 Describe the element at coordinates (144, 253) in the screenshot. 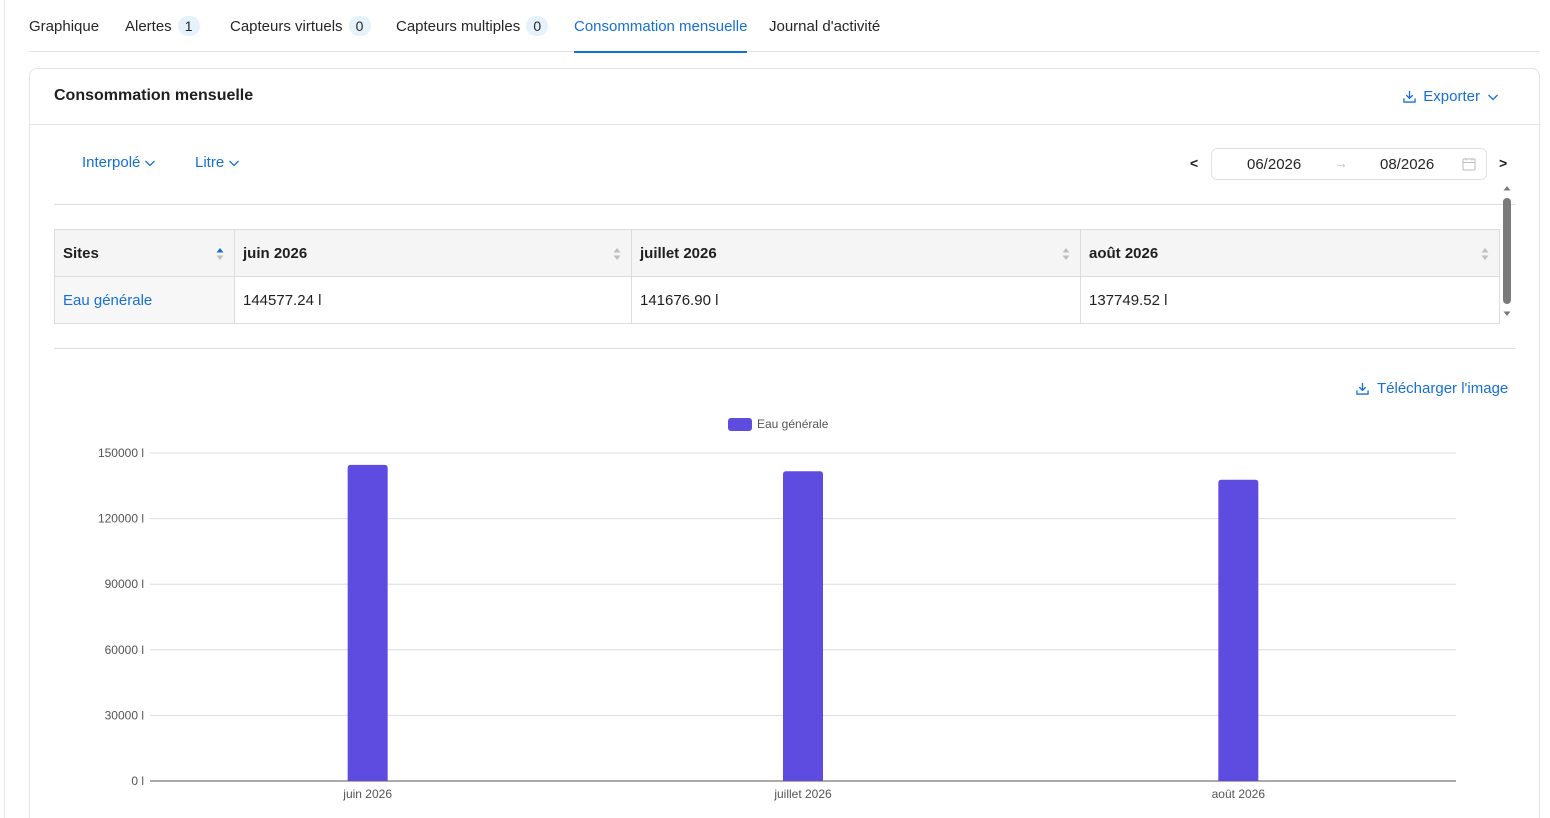

I see `column-header-sites: Sites` at that location.